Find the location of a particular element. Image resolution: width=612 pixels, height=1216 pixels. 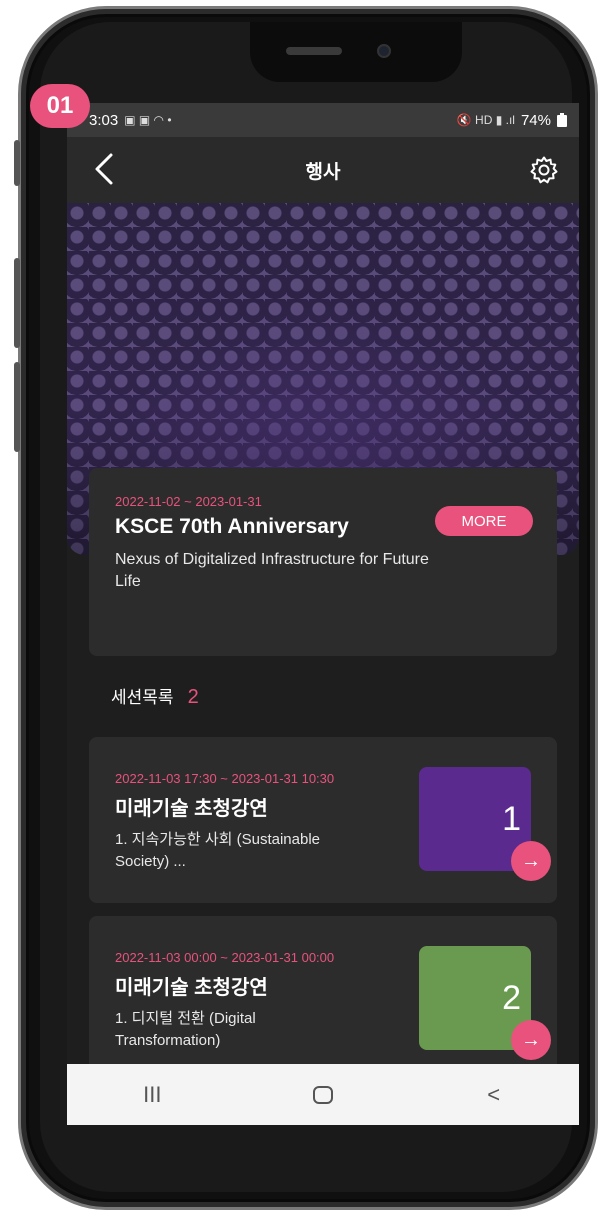

recents-button: III is located at coordinates (152, 1095).